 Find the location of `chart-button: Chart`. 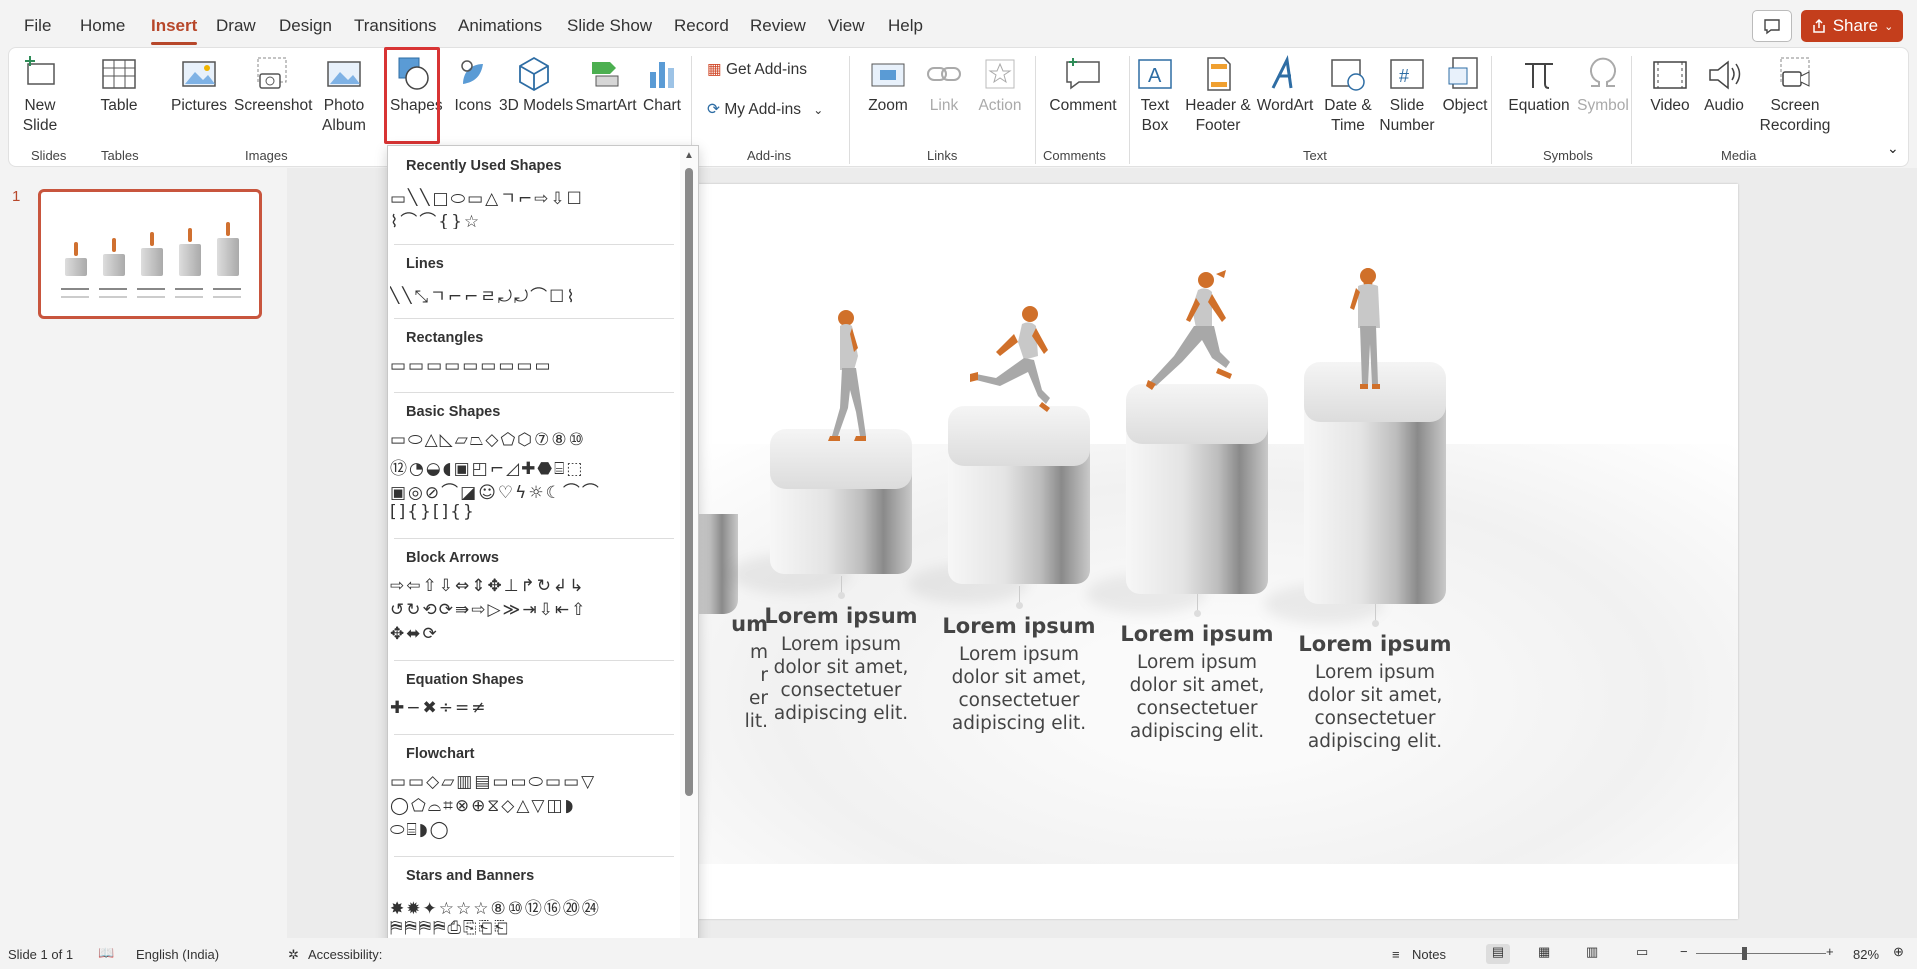

chart-button: Chart is located at coordinates (662, 85).